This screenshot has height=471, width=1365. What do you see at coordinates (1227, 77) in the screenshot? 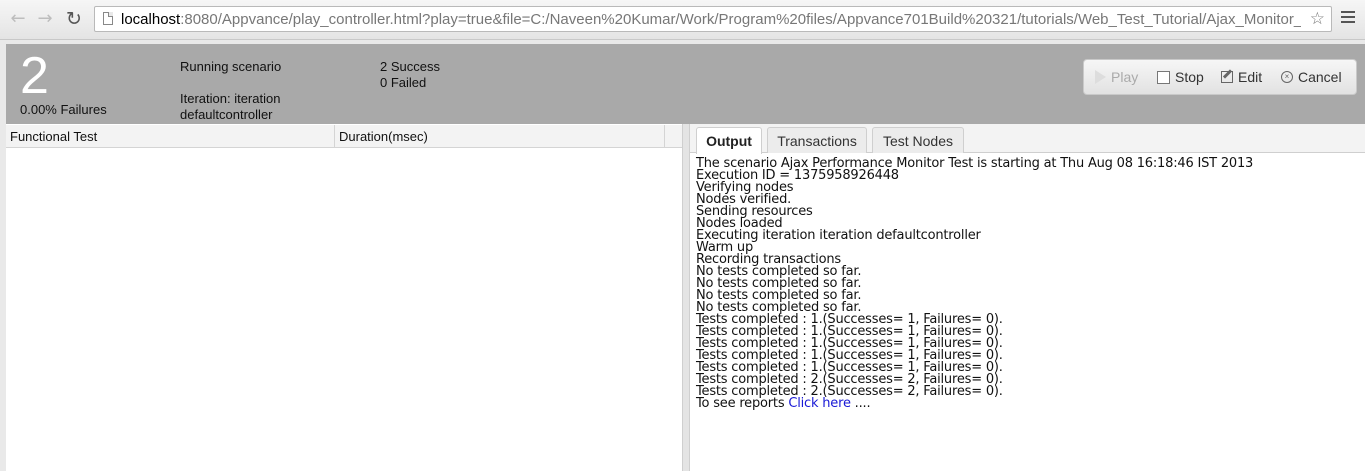
I see `edit-icon` at bounding box center [1227, 77].